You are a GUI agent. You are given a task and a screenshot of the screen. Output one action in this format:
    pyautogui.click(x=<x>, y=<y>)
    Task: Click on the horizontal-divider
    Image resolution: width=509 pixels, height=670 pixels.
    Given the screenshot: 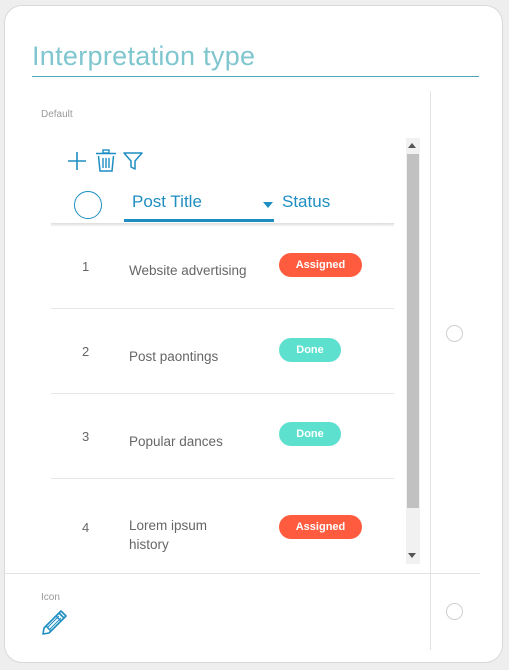 What is the action you would take?
    pyautogui.click(x=242, y=573)
    